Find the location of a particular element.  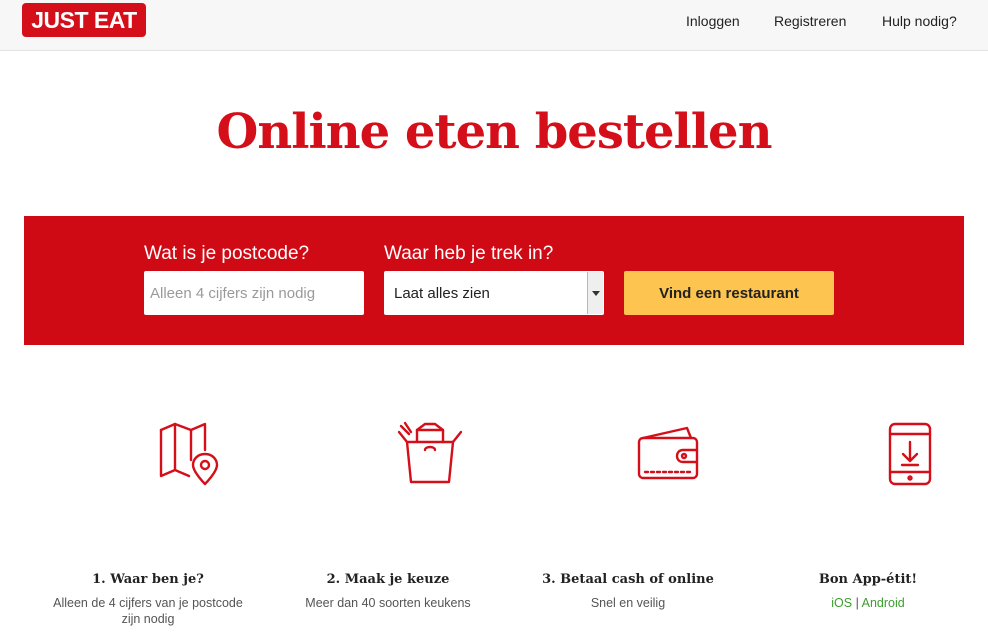

dropdown-arrow-button is located at coordinates (595, 293).